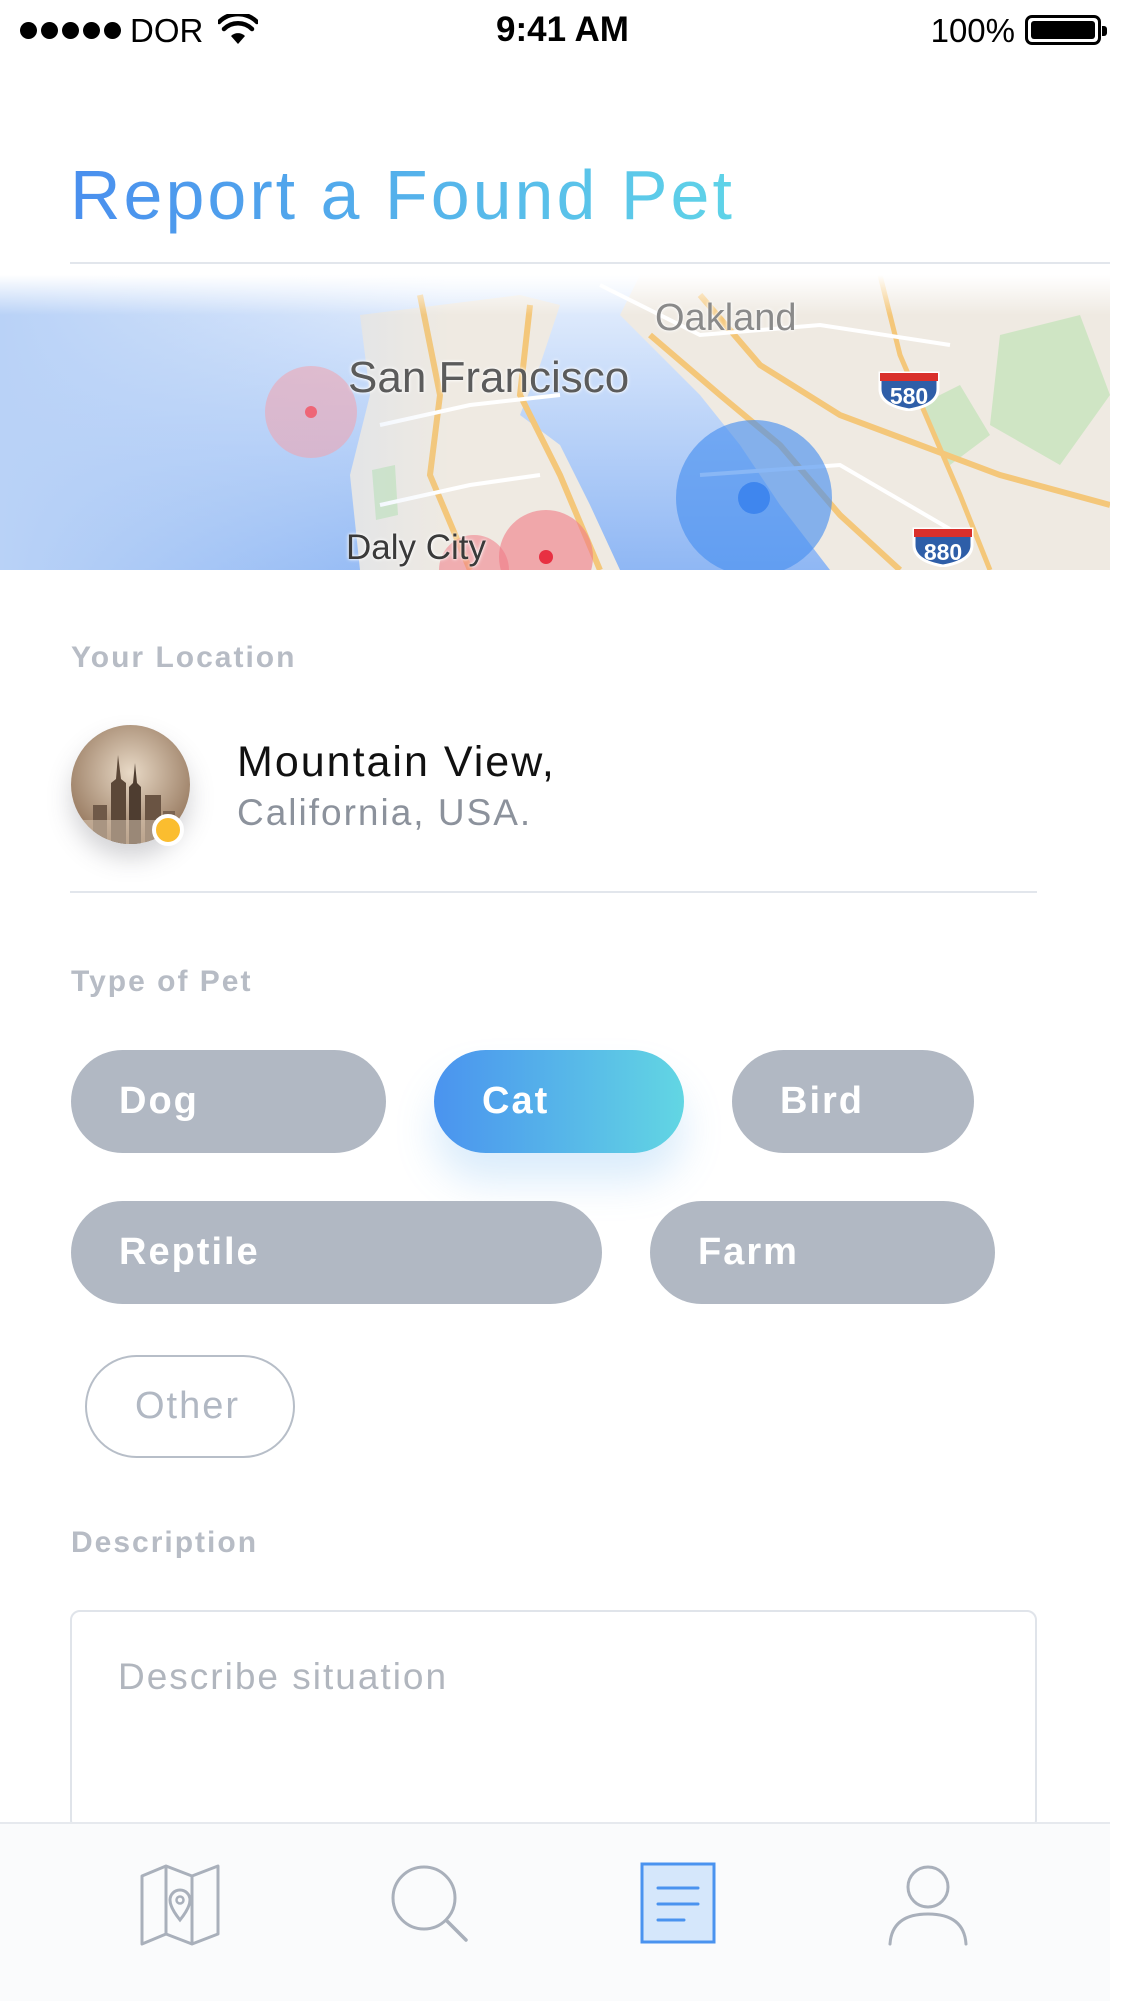 This screenshot has height=2001, width=1125. Describe the element at coordinates (559, 1101) in the screenshot. I see `pet-type-cat-button: Cat` at that location.